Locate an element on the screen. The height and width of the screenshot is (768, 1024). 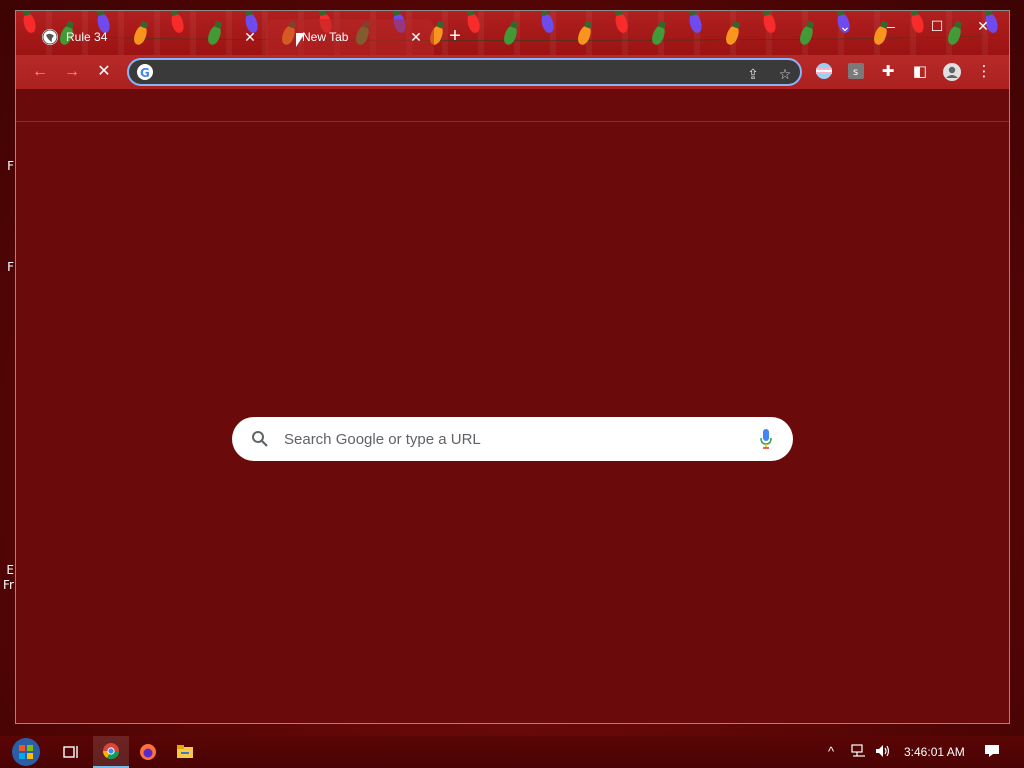
back-button: ← is located at coordinates (40, 72).